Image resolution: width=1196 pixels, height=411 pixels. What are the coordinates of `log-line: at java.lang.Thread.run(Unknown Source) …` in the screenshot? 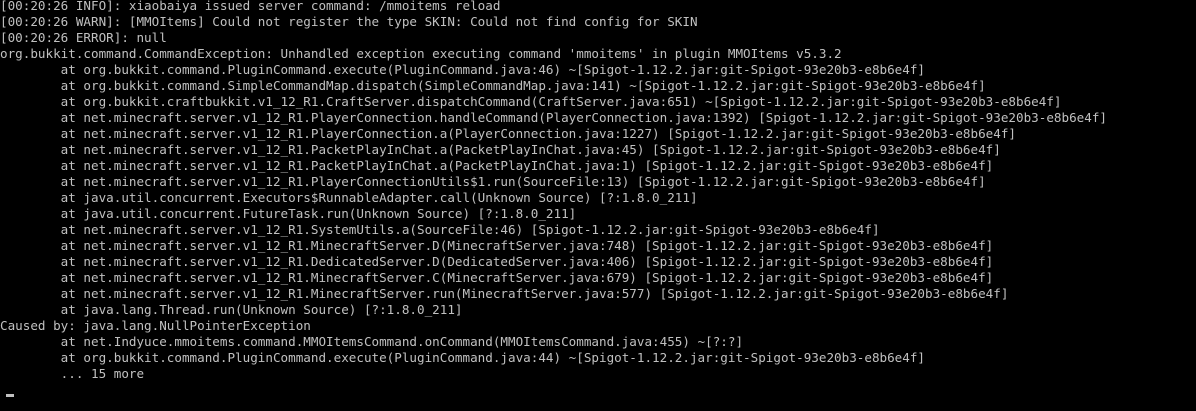 It's located at (231, 309).